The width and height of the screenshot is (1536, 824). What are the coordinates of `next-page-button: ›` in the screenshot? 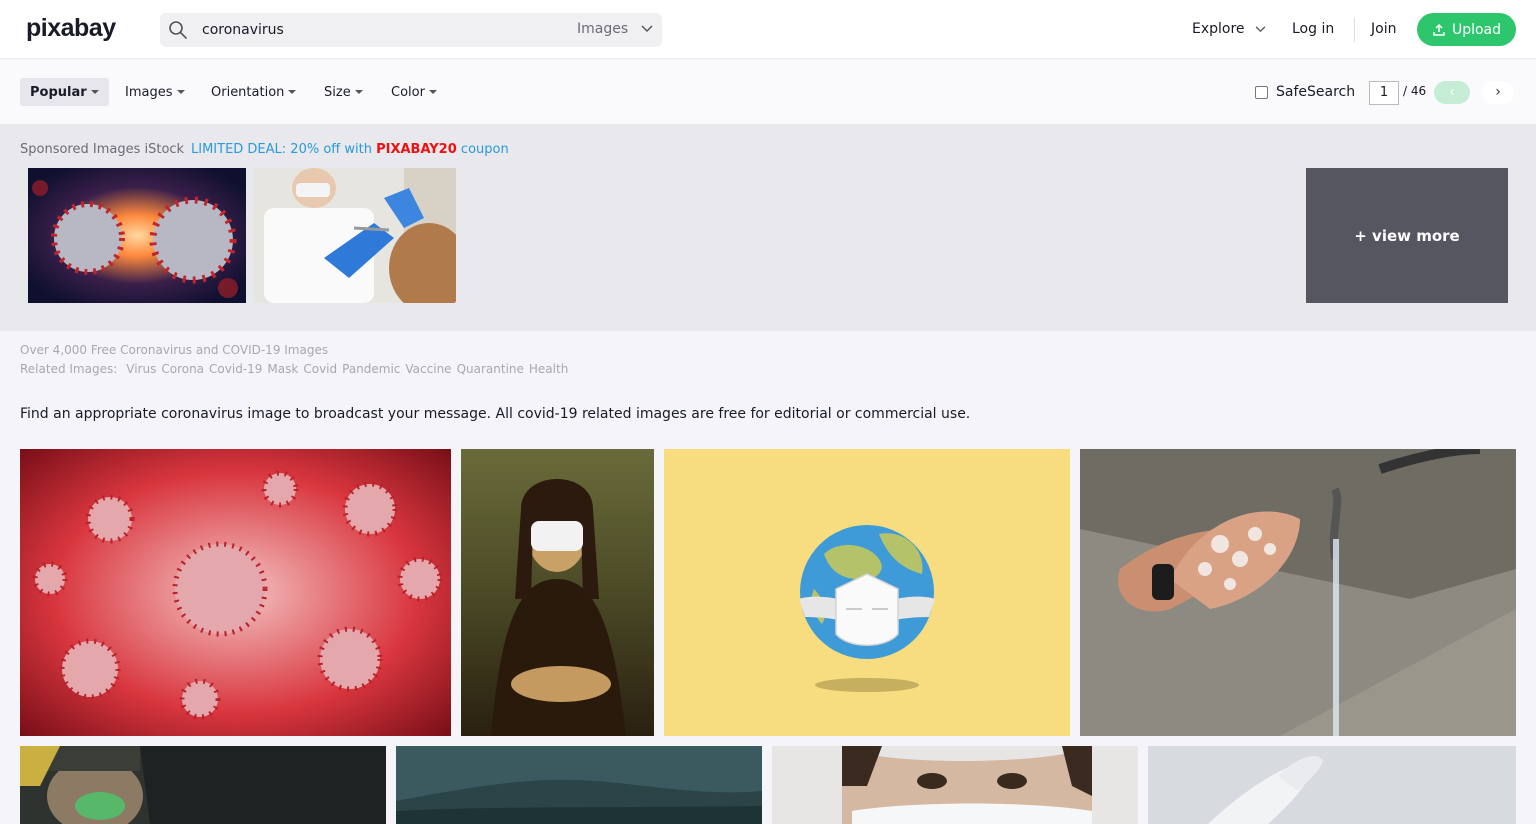 It's located at (1498, 92).